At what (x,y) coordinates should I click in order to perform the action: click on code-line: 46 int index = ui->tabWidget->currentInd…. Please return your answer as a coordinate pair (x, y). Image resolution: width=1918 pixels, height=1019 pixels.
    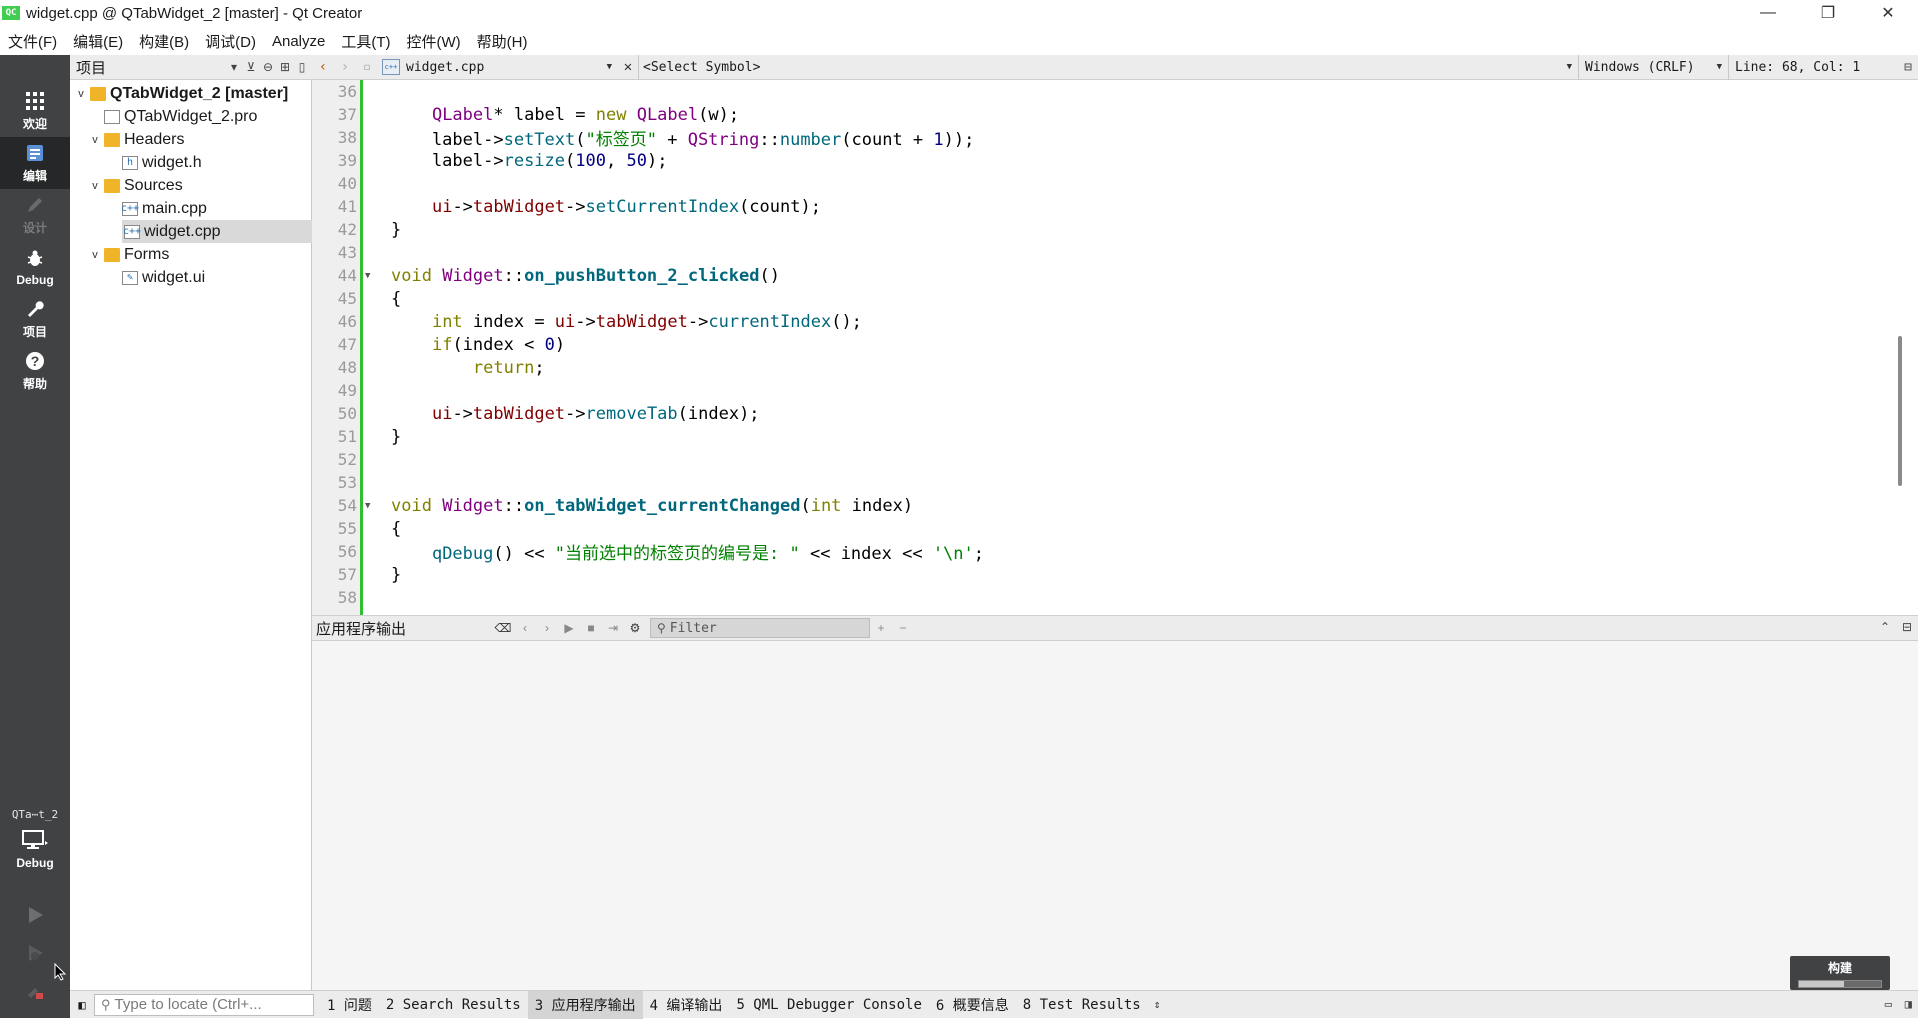
    Looking at the image, I should click on (1109, 321).